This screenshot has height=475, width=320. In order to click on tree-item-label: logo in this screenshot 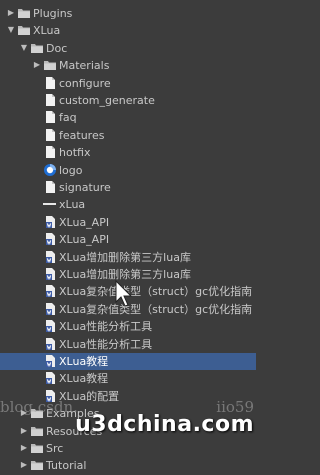, I will do `click(71, 170)`.